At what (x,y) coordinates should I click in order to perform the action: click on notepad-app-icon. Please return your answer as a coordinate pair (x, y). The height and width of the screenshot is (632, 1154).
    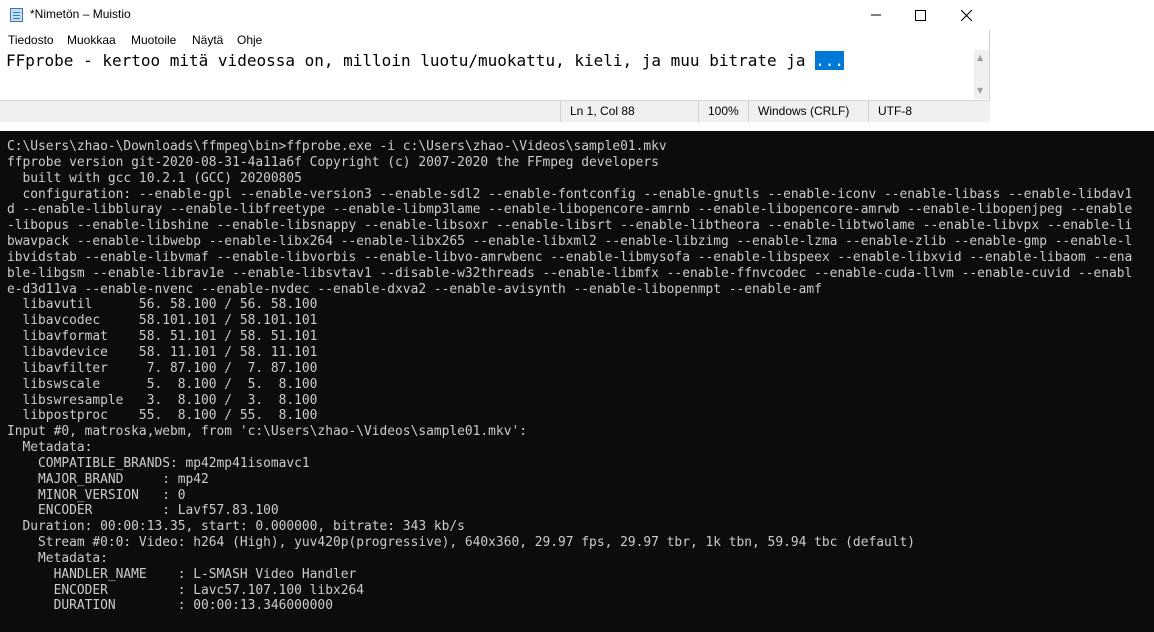
    Looking at the image, I should click on (16, 15).